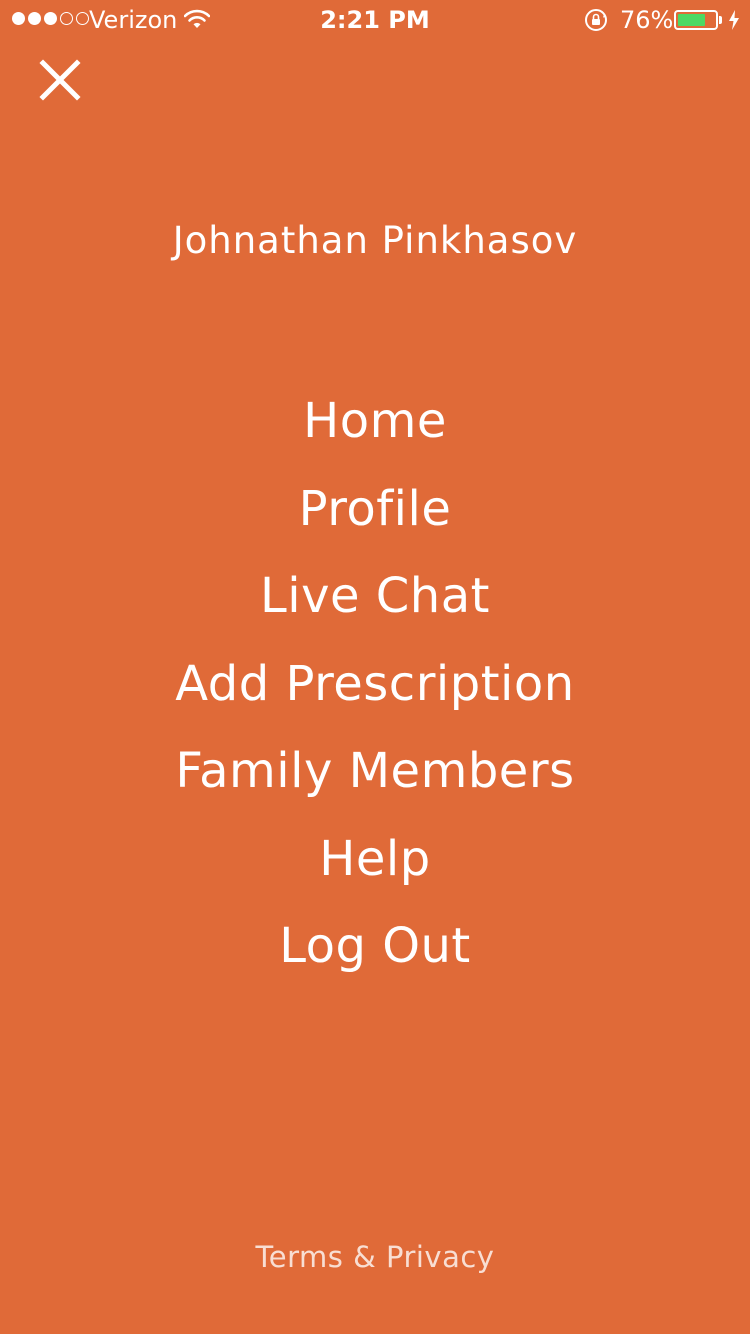 Image resolution: width=750 pixels, height=1334 pixels. I want to click on terms-privacy-link: Terms & Privacy, so click(375, 1257).